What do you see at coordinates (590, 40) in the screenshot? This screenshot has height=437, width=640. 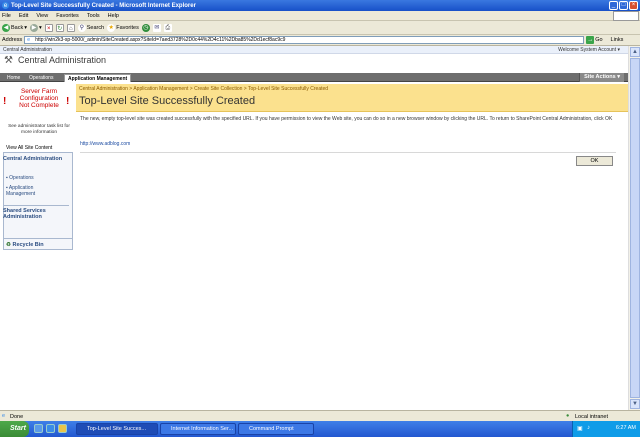 I see `go-arrow-icon: →` at bounding box center [590, 40].